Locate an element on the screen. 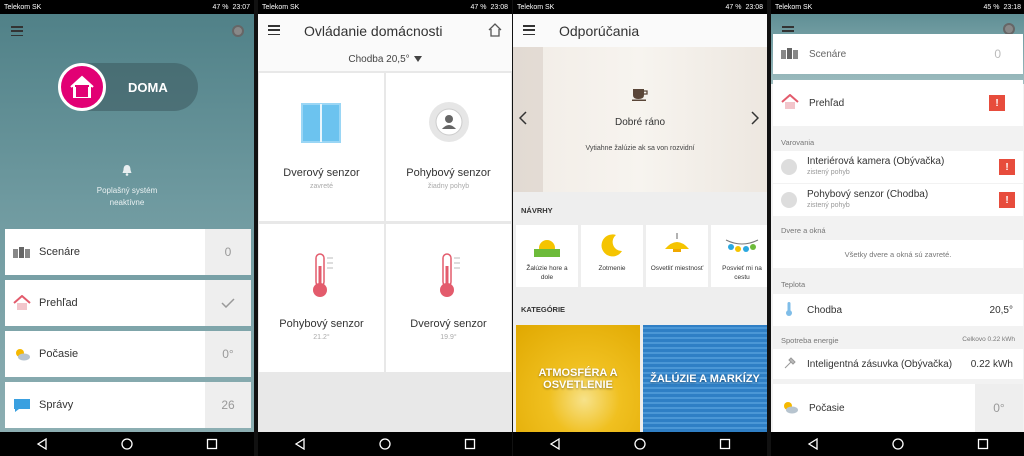 The width and height of the screenshot is (1024, 456). window-icon is located at coordinates (321, 125).